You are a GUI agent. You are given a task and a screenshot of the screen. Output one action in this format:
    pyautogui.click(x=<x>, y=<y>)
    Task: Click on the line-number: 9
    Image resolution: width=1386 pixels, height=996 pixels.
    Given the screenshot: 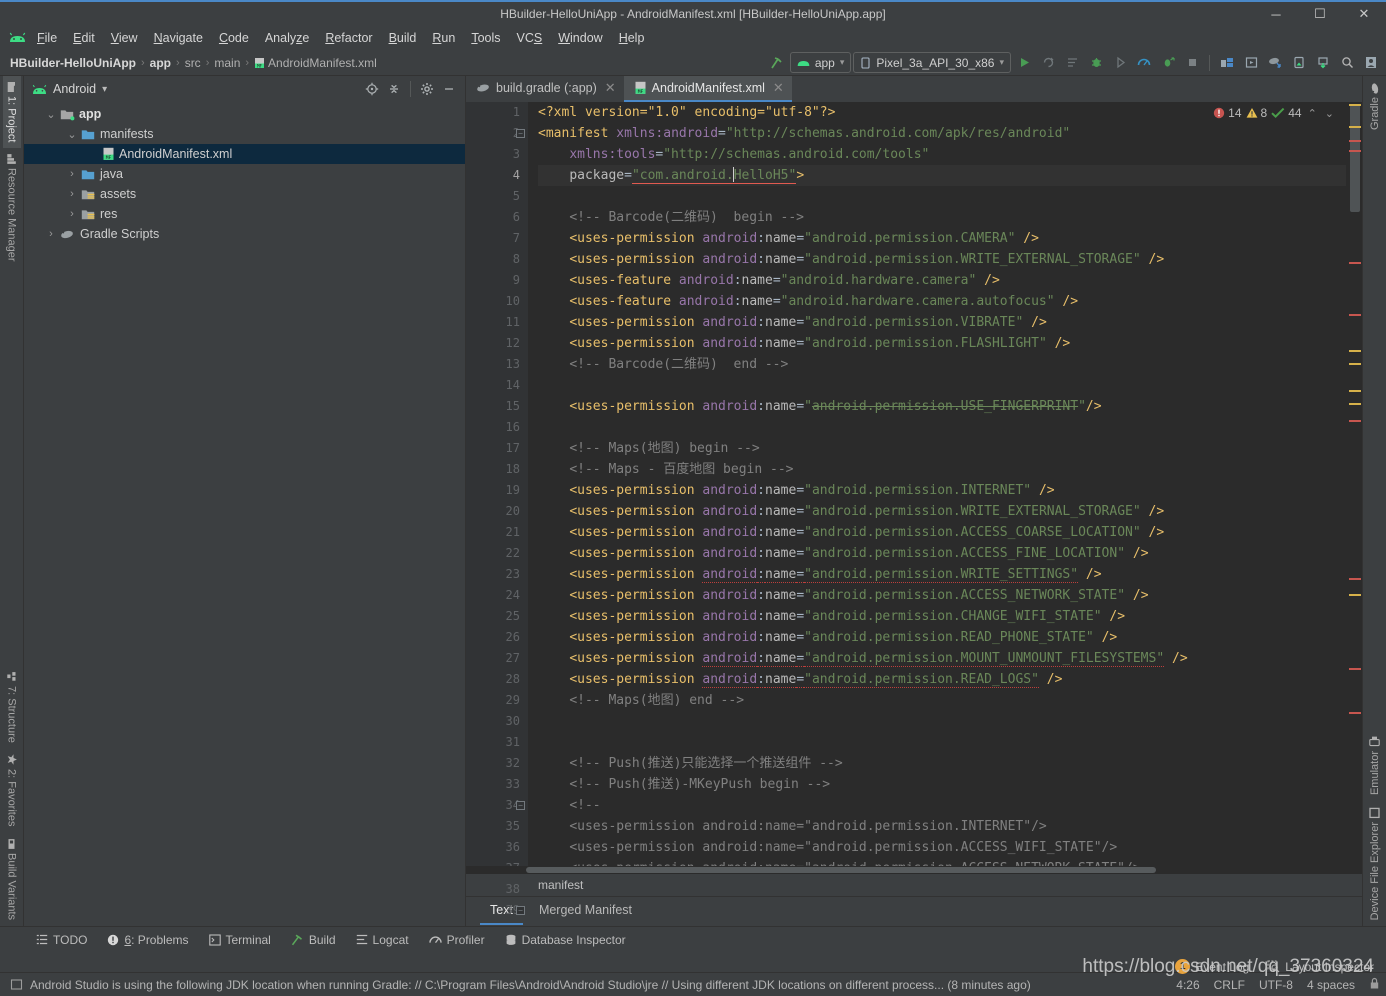 What is the action you would take?
    pyautogui.click(x=497, y=280)
    